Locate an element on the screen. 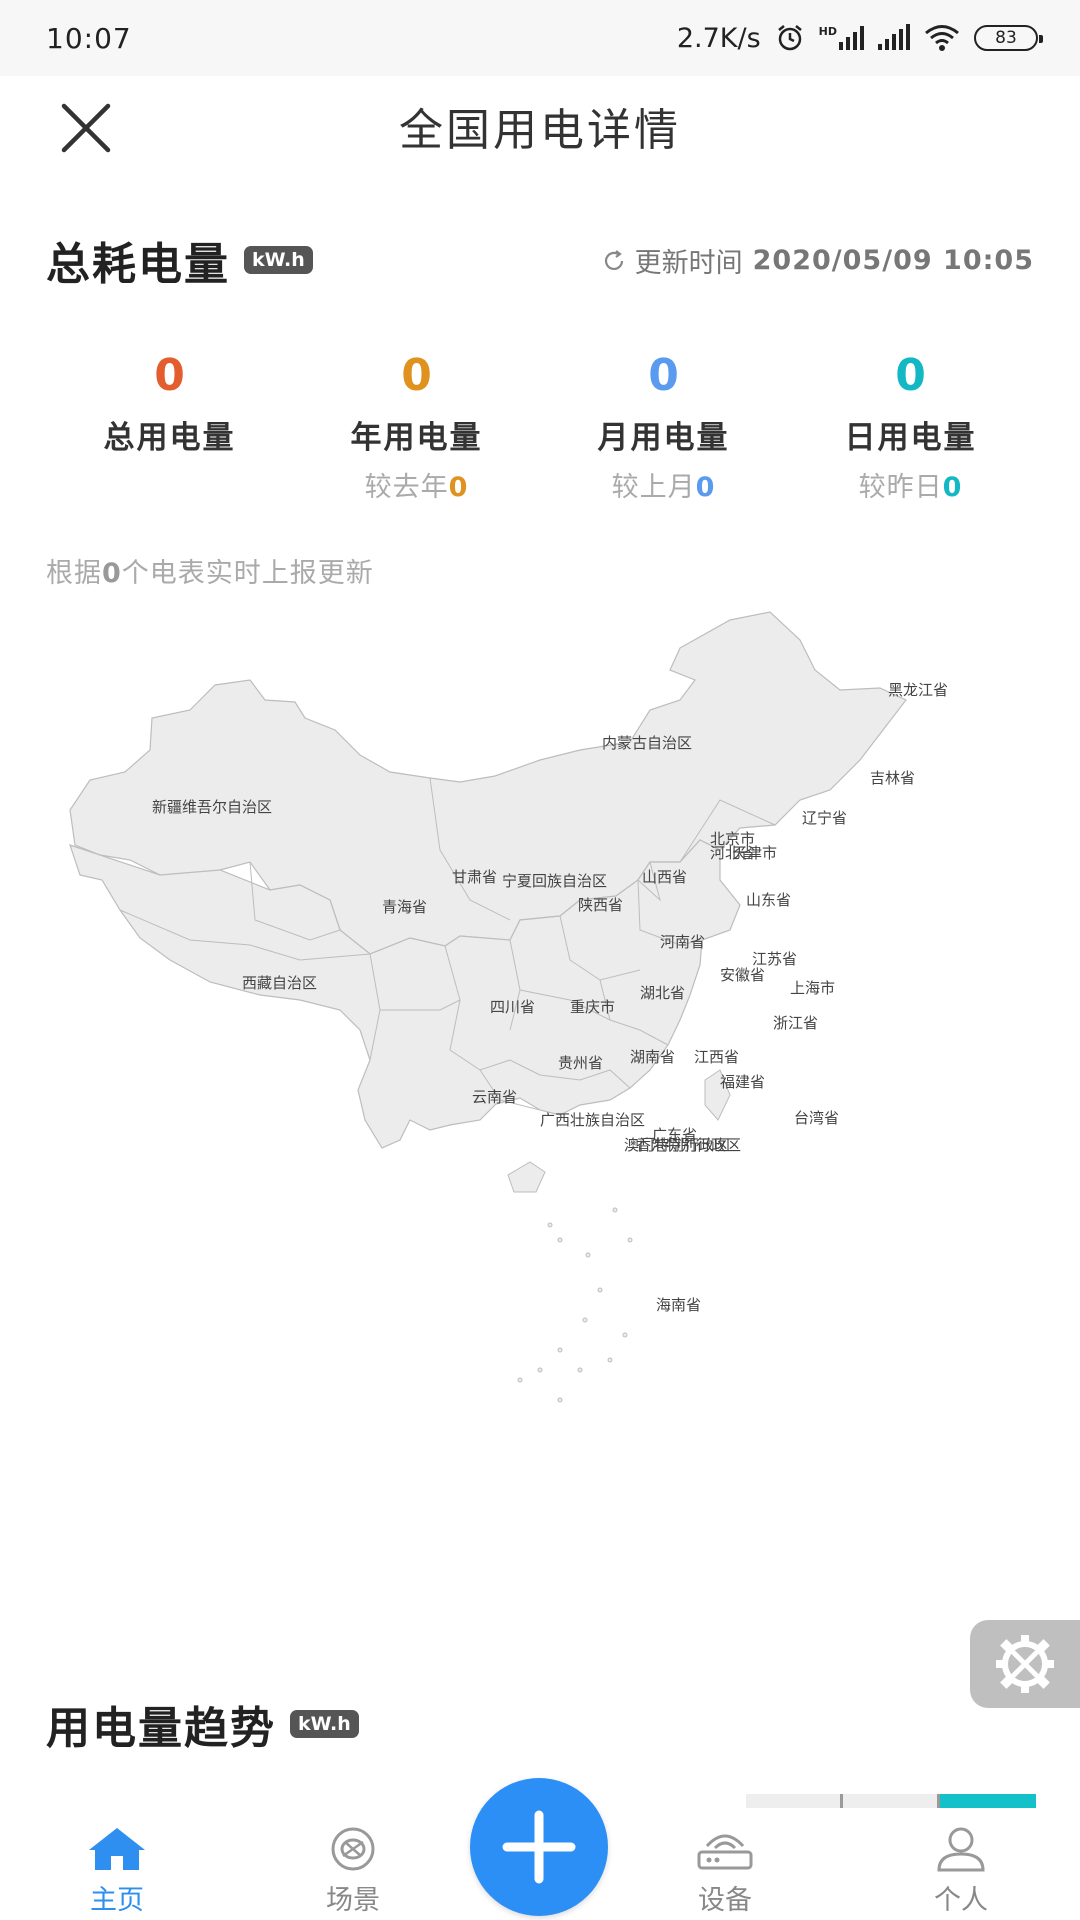  label-ningxia: 宁夏回族自治区 is located at coordinates (554, 881).